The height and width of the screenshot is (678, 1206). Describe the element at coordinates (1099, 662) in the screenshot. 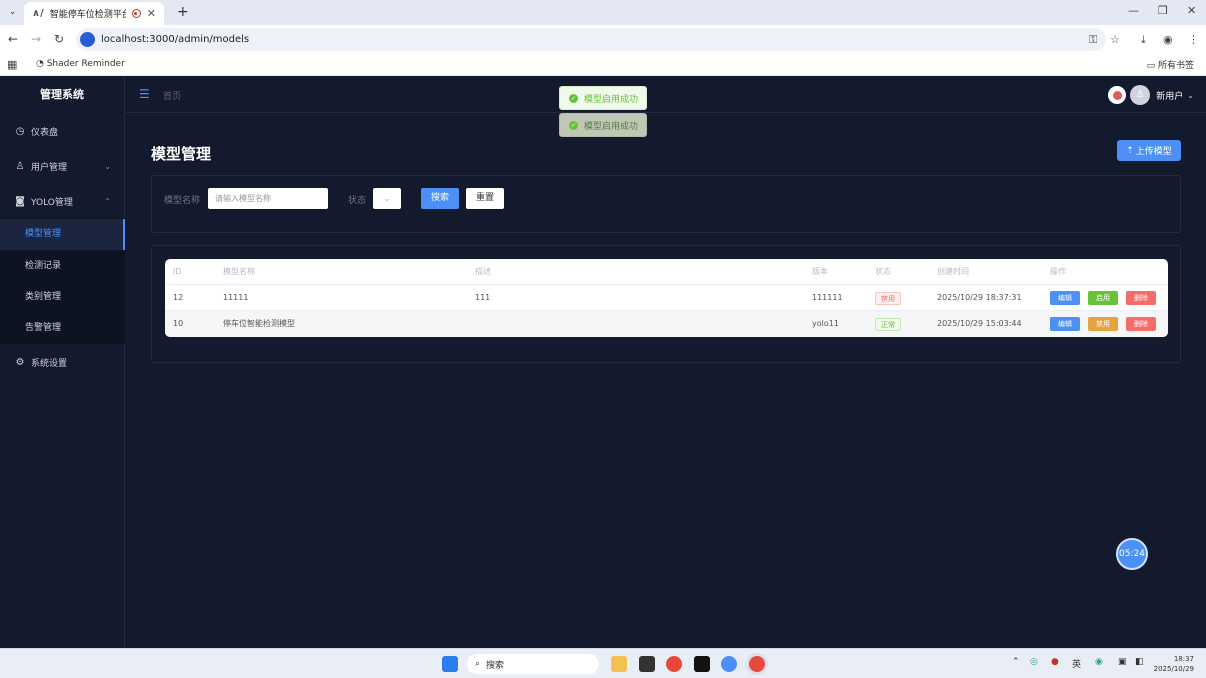

I see `sync-icon: ◉` at that location.